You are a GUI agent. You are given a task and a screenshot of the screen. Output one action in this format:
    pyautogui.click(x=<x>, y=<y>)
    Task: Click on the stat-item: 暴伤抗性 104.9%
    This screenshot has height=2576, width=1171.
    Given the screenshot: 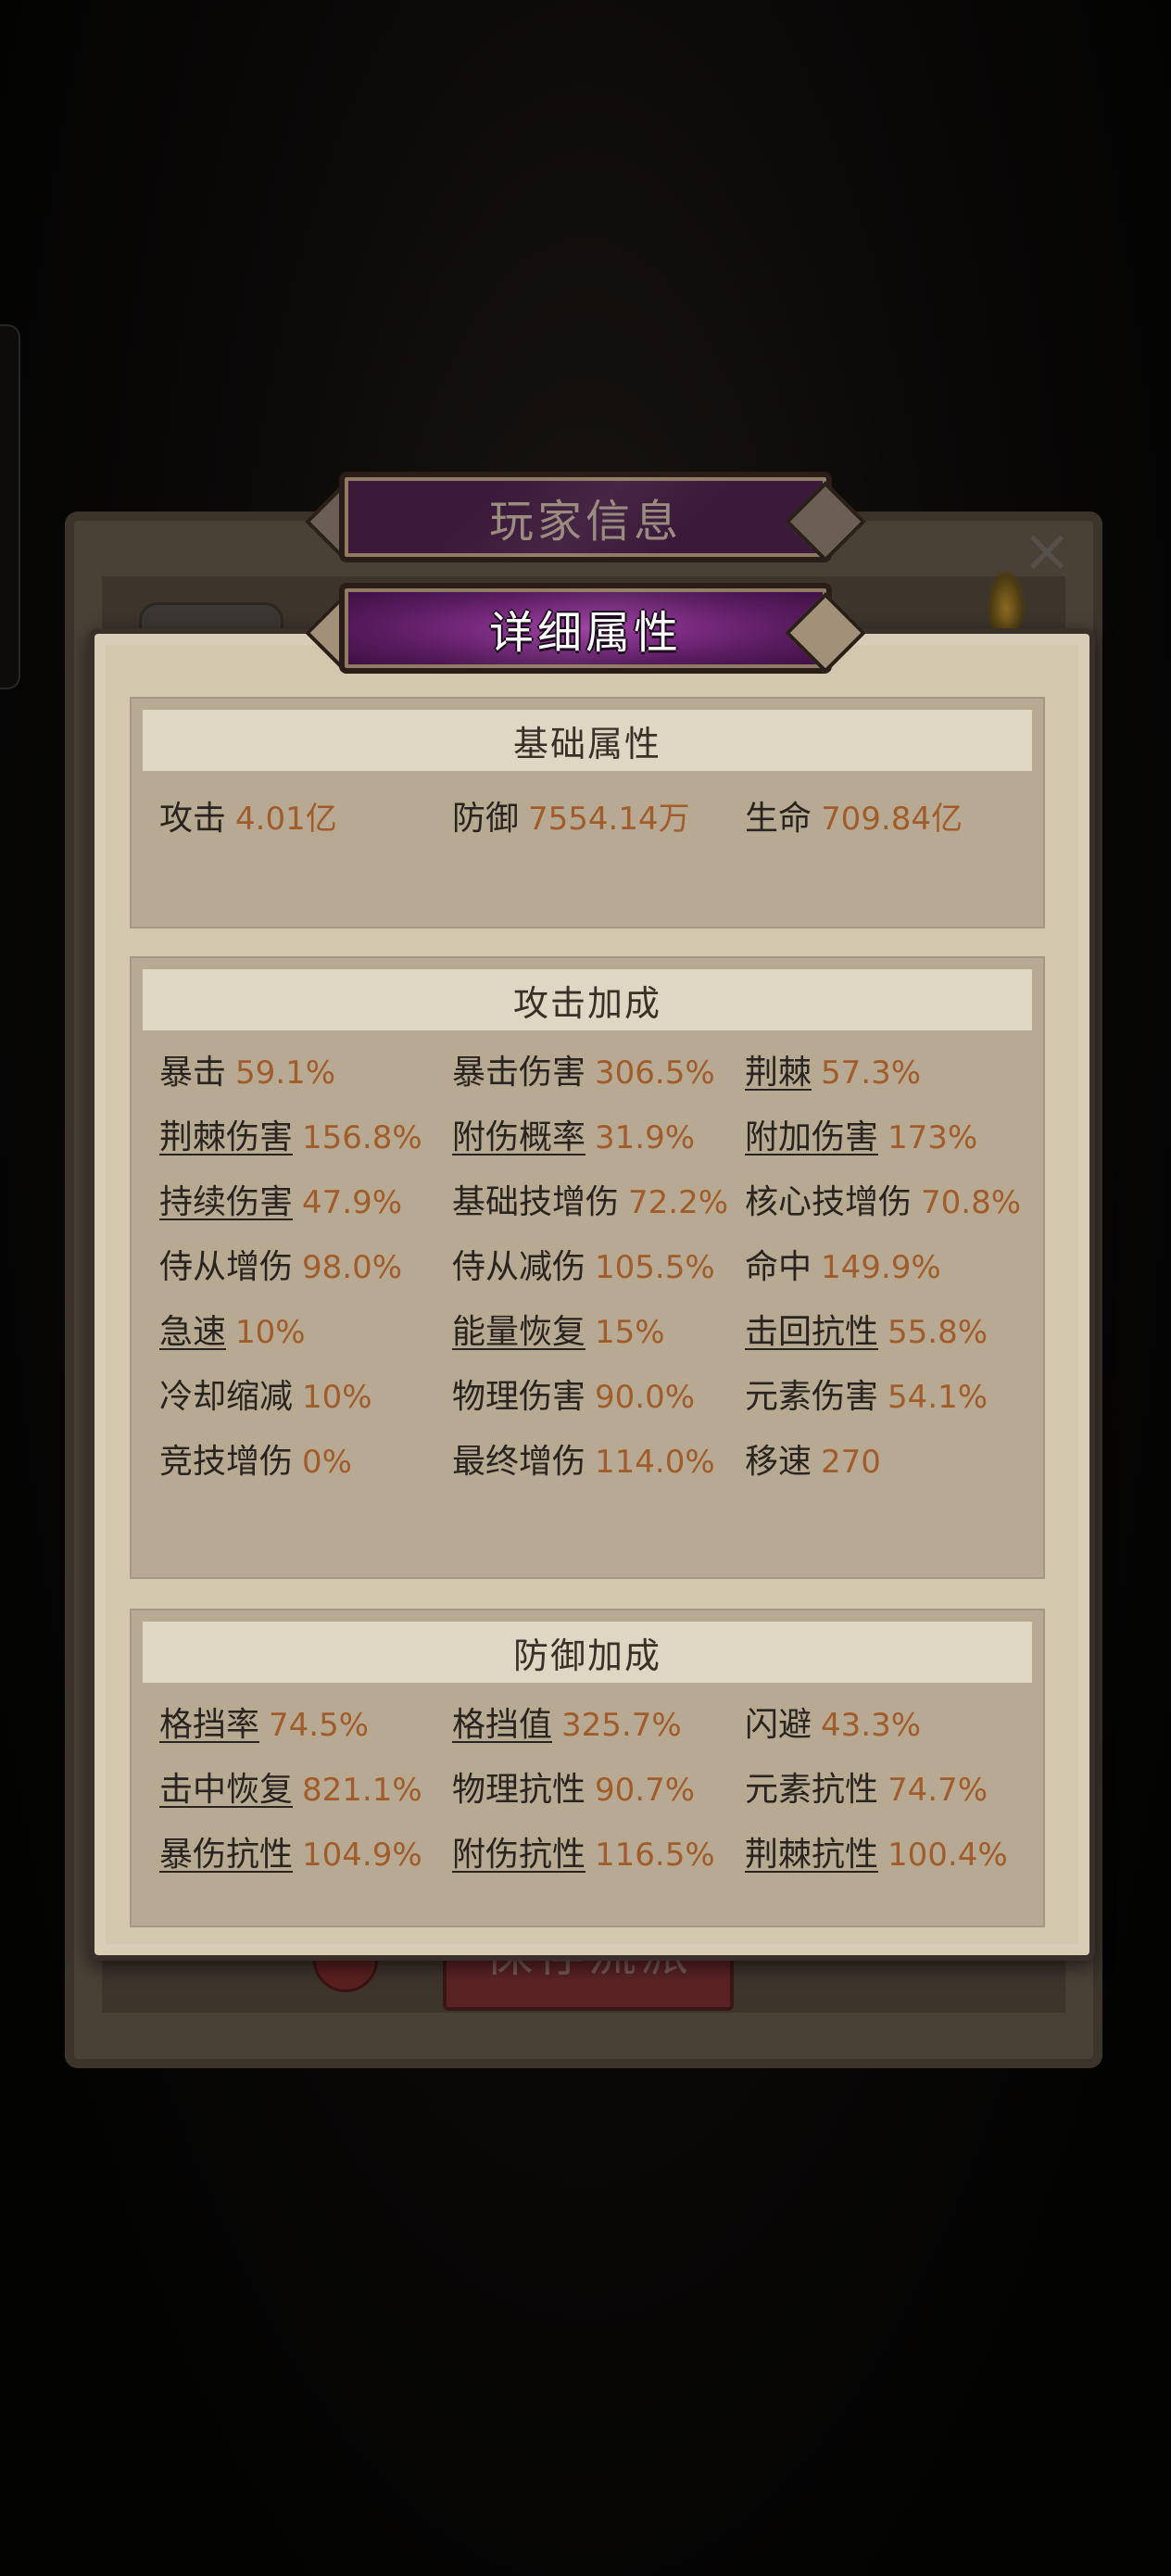 What is the action you would take?
    pyautogui.click(x=290, y=1855)
    